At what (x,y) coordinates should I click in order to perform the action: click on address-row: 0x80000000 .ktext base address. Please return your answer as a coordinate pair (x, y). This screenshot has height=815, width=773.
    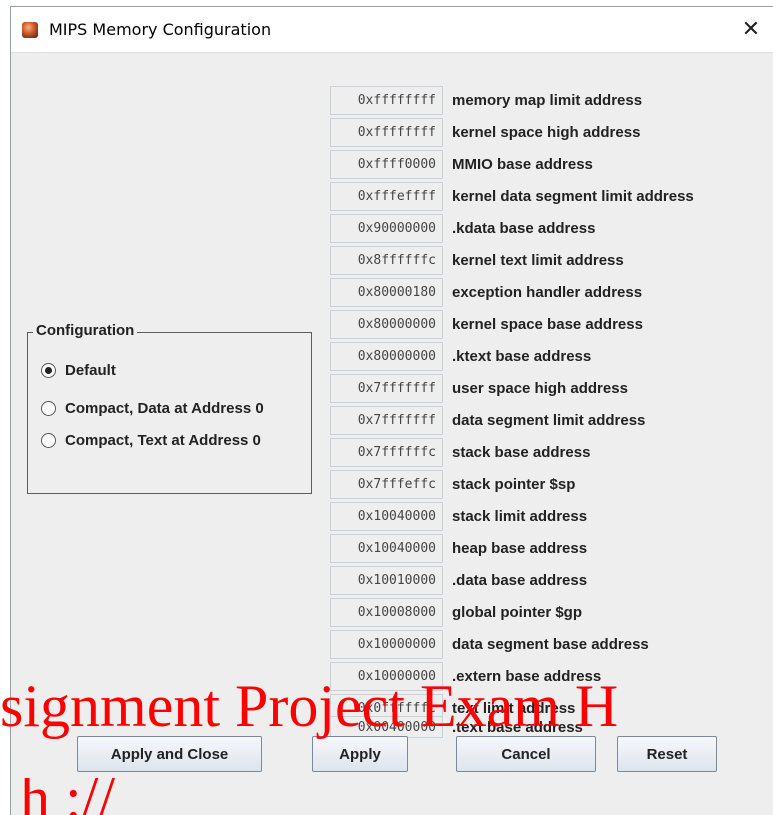
    Looking at the image, I should click on (460, 356).